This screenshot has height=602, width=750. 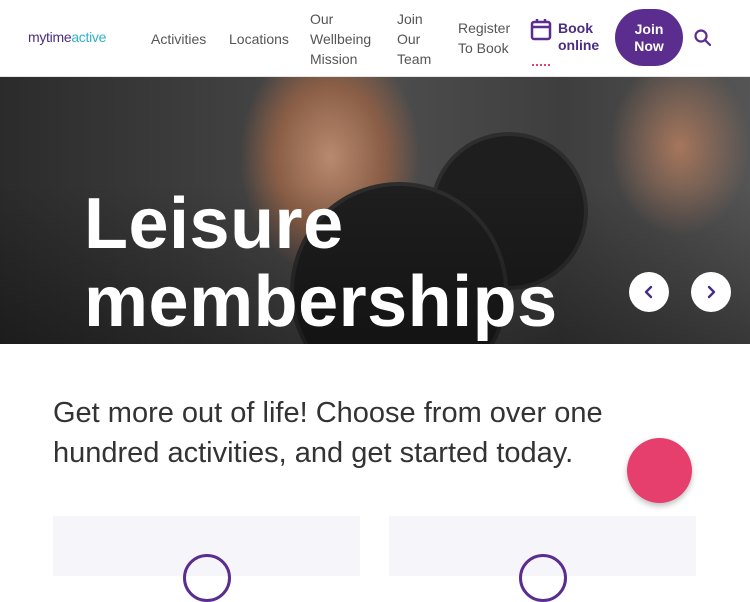 I want to click on logo: mytimeactive, so click(x=67, y=37).